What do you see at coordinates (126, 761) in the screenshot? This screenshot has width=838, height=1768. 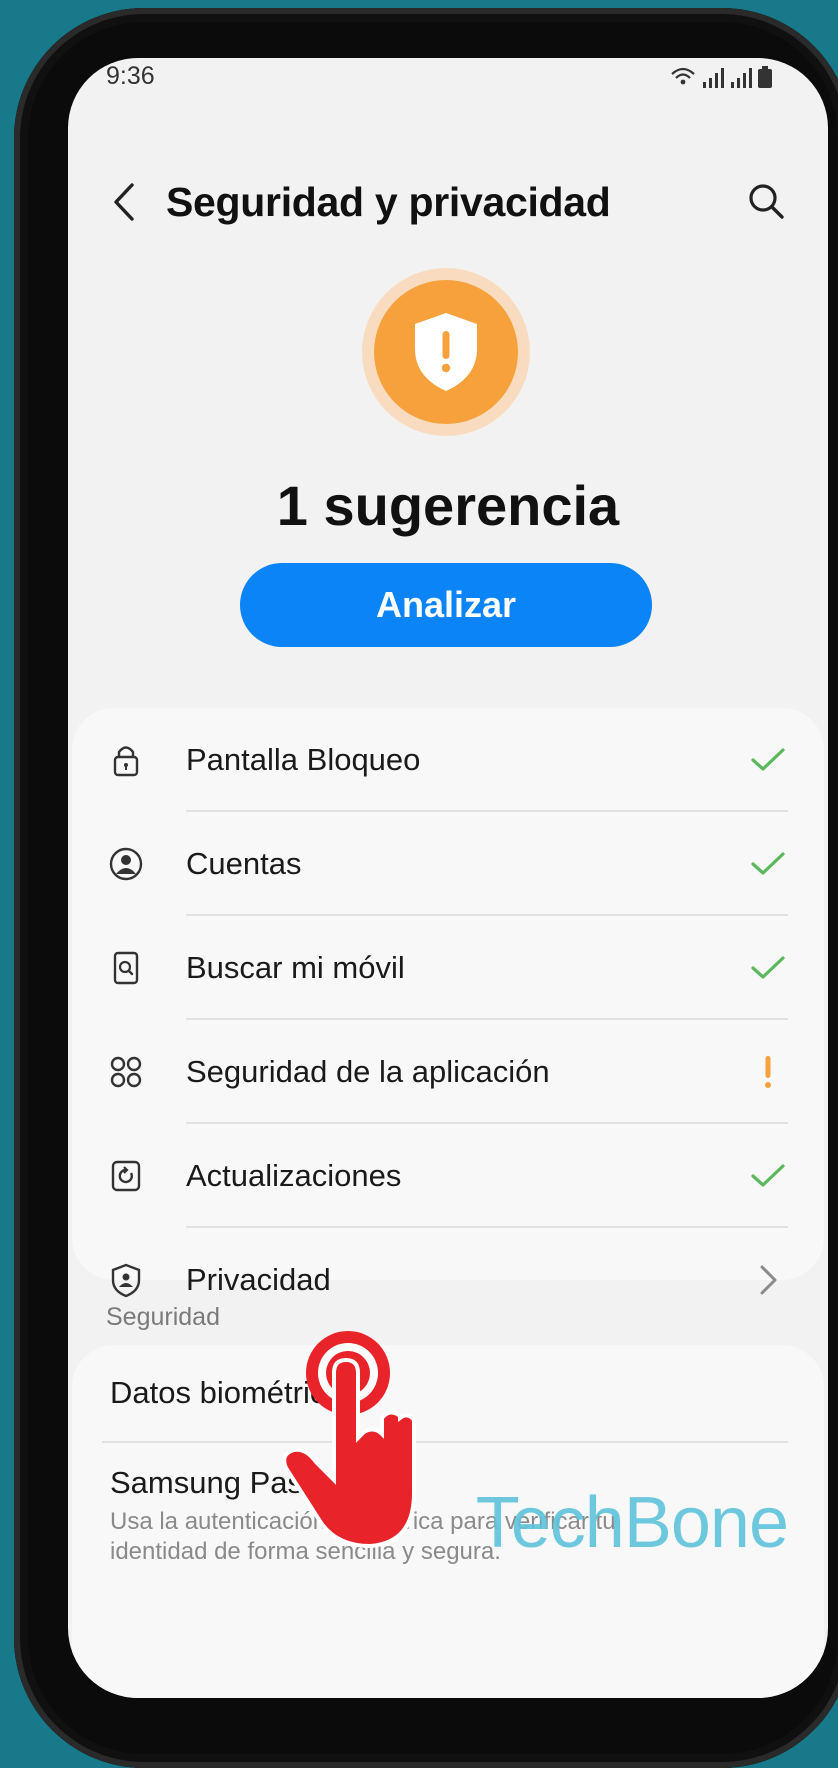 I see `lock-icon` at bounding box center [126, 761].